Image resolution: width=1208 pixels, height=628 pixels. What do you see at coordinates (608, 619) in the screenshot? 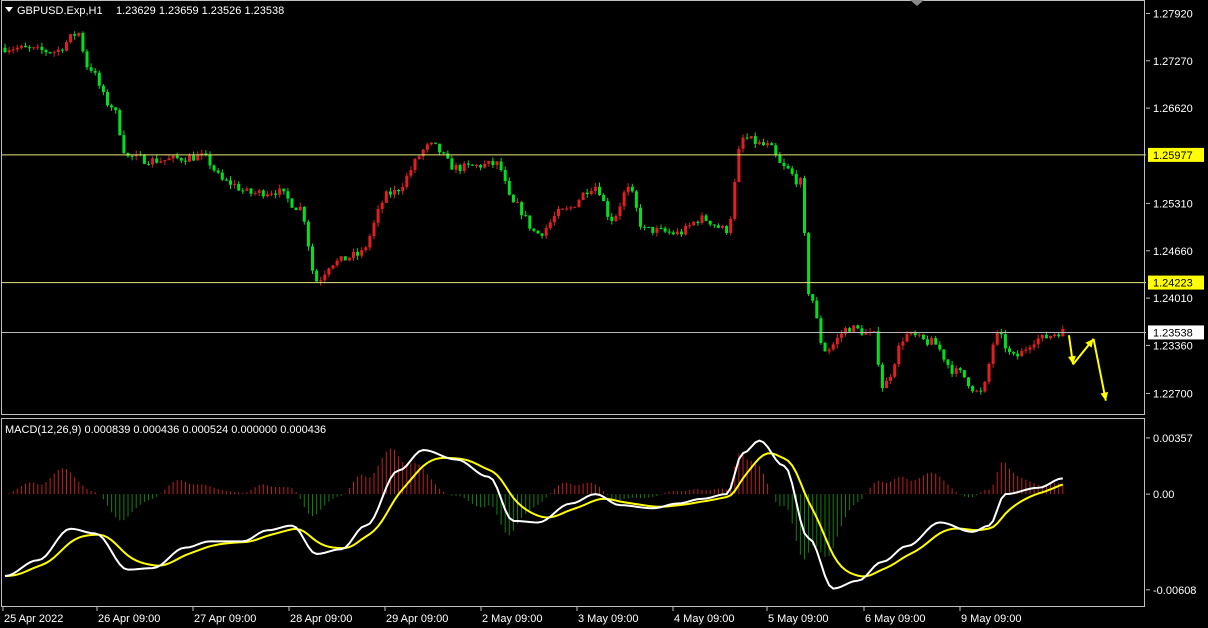
I see `time-tick-label: 3 May 09:00` at bounding box center [608, 619].